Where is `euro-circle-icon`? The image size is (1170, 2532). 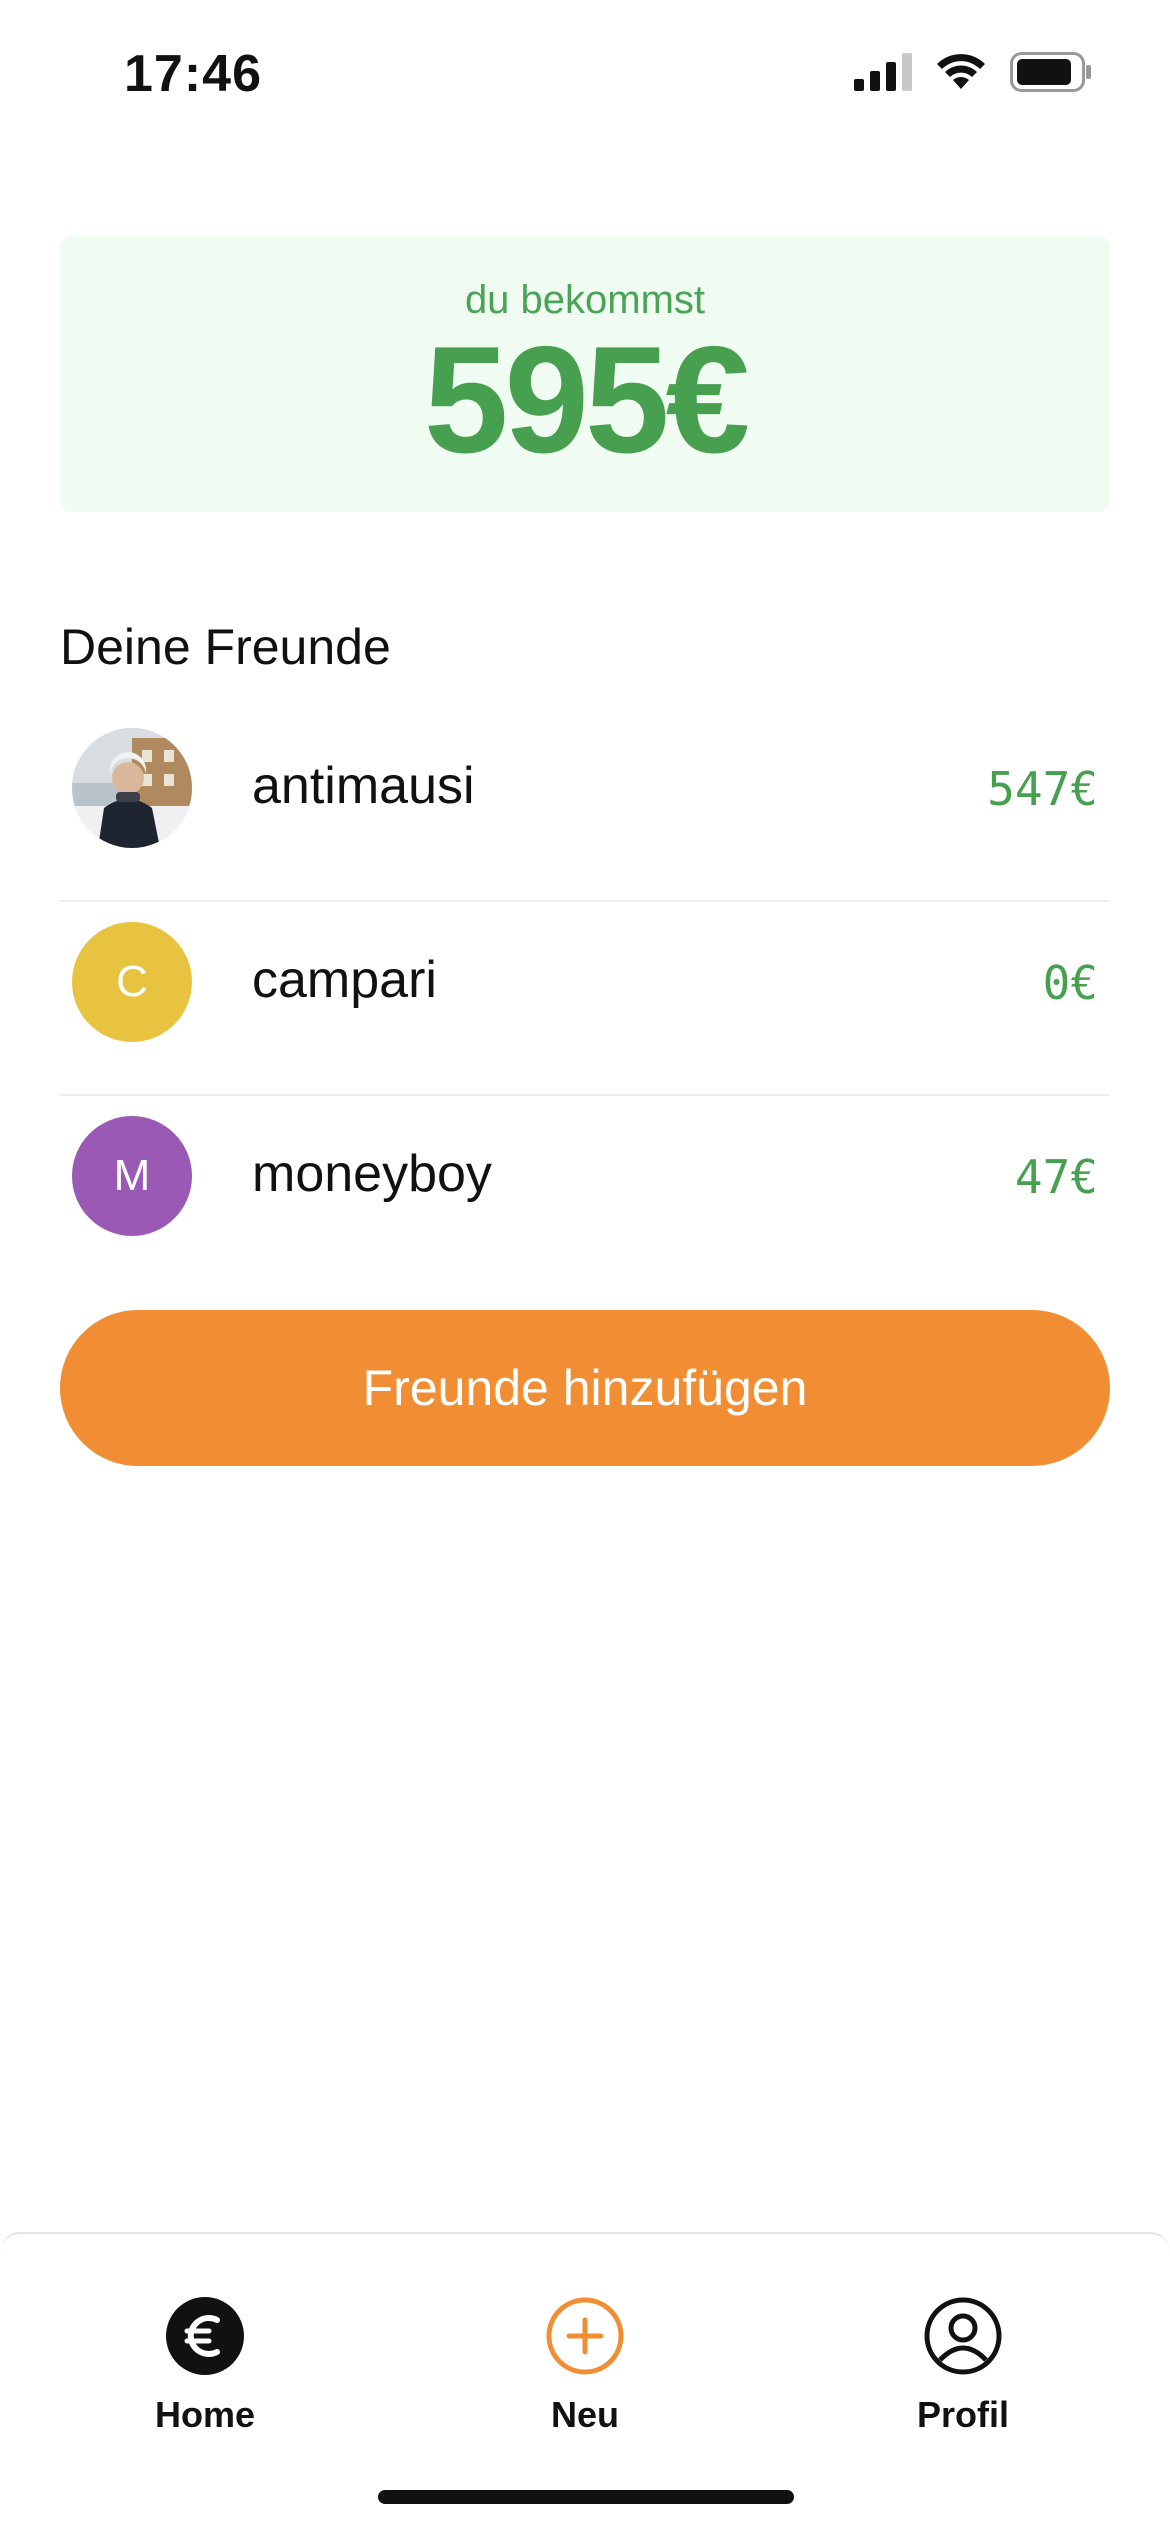
euro-circle-icon is located at coordinates (205, 2336).